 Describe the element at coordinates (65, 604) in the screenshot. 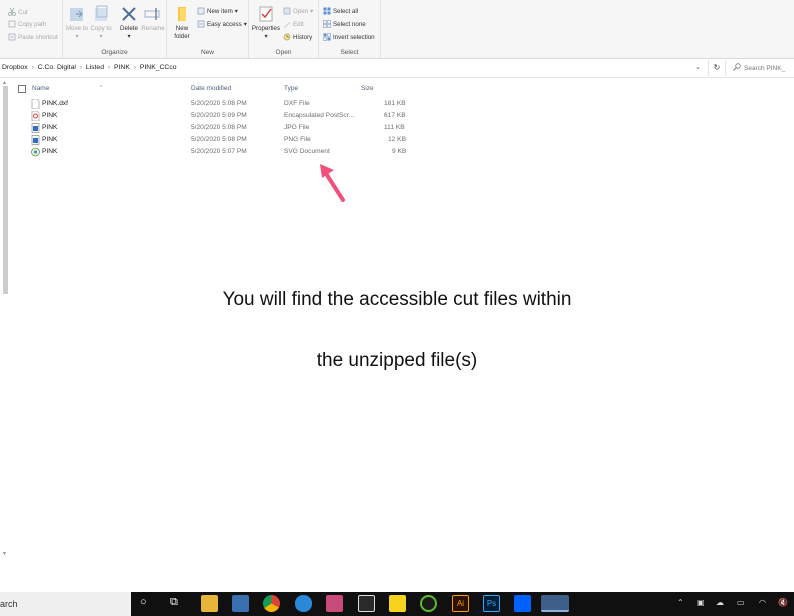

I see `taskbar-search-box: arch` at that location.